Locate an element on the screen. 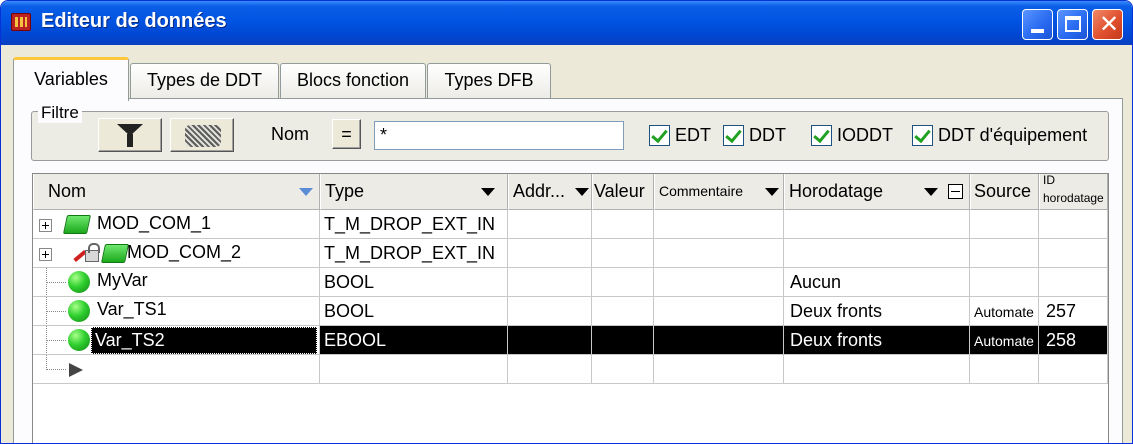  filter-name-input is located at coordinates (499, 135).